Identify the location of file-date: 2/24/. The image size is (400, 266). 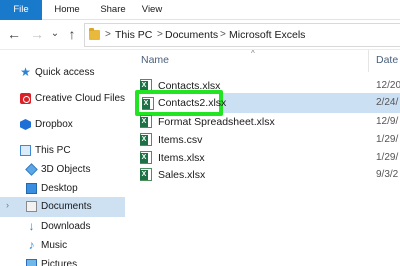
(387, 102).